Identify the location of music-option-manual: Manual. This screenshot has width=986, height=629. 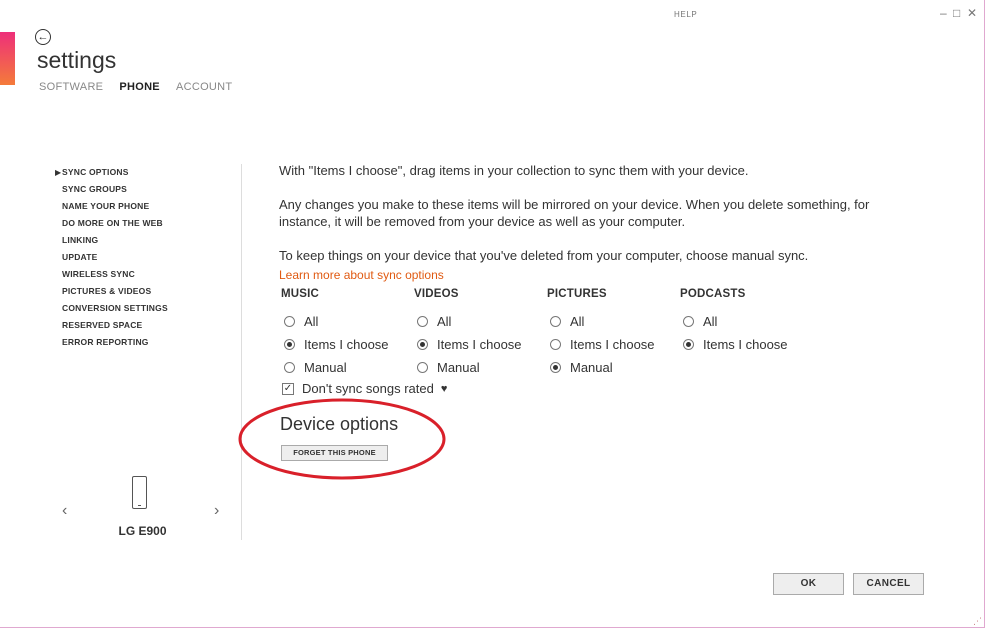
(346, 367).